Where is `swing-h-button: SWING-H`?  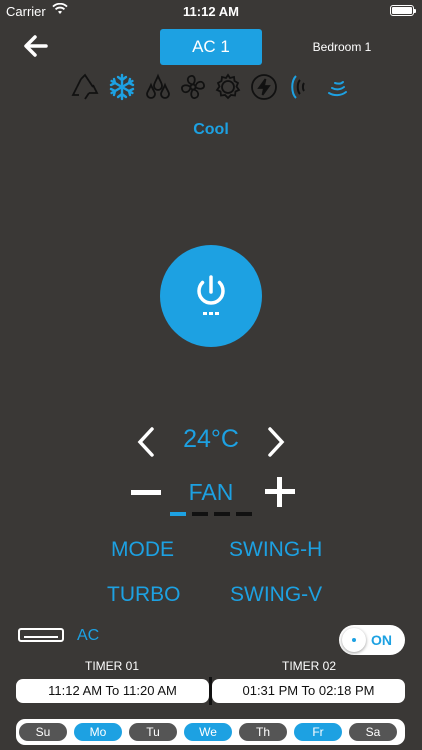
swing-h-button: SWING-H is located at coordinates (275, 550).